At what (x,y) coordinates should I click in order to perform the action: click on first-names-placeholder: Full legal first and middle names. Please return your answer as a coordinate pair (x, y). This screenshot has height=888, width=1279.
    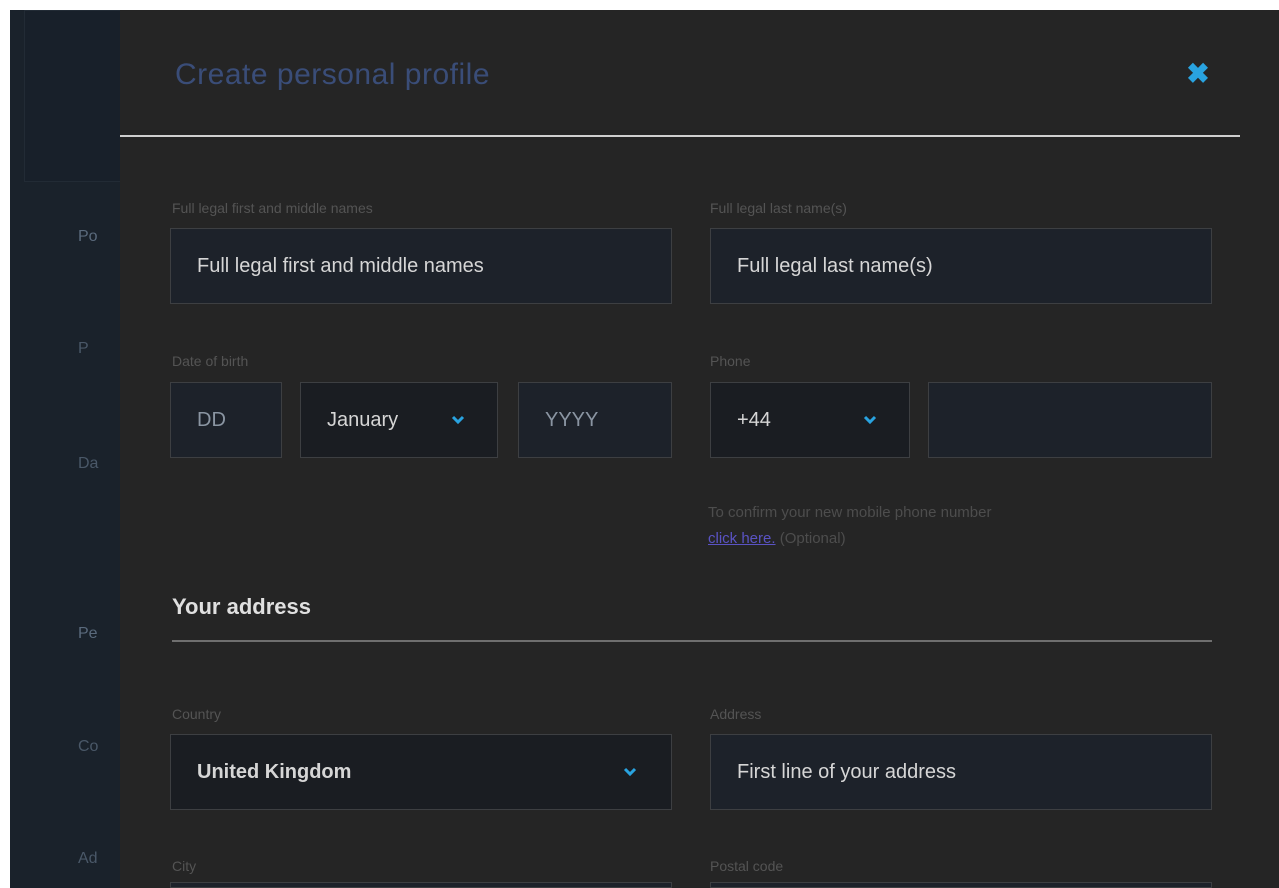
    Looking at the image, I should click on (340, 265).